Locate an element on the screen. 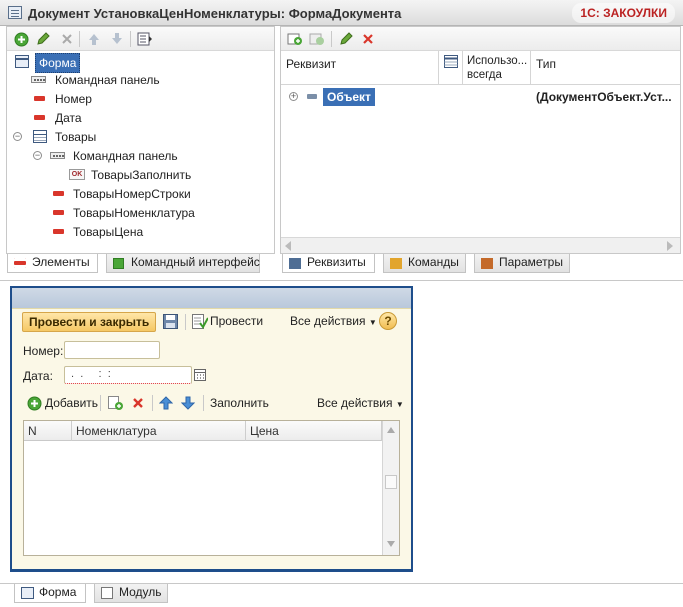 This screenshot has height=607, width=683. scroll-right-icon is located at coordinates (670, 246).